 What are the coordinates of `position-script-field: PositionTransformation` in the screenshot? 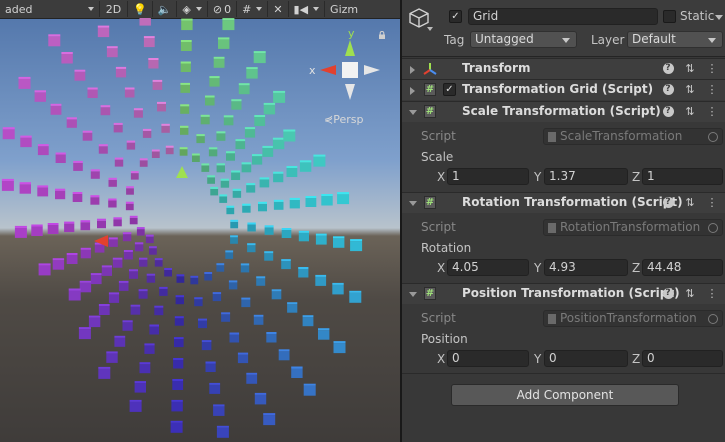 It's located at (633, 318).